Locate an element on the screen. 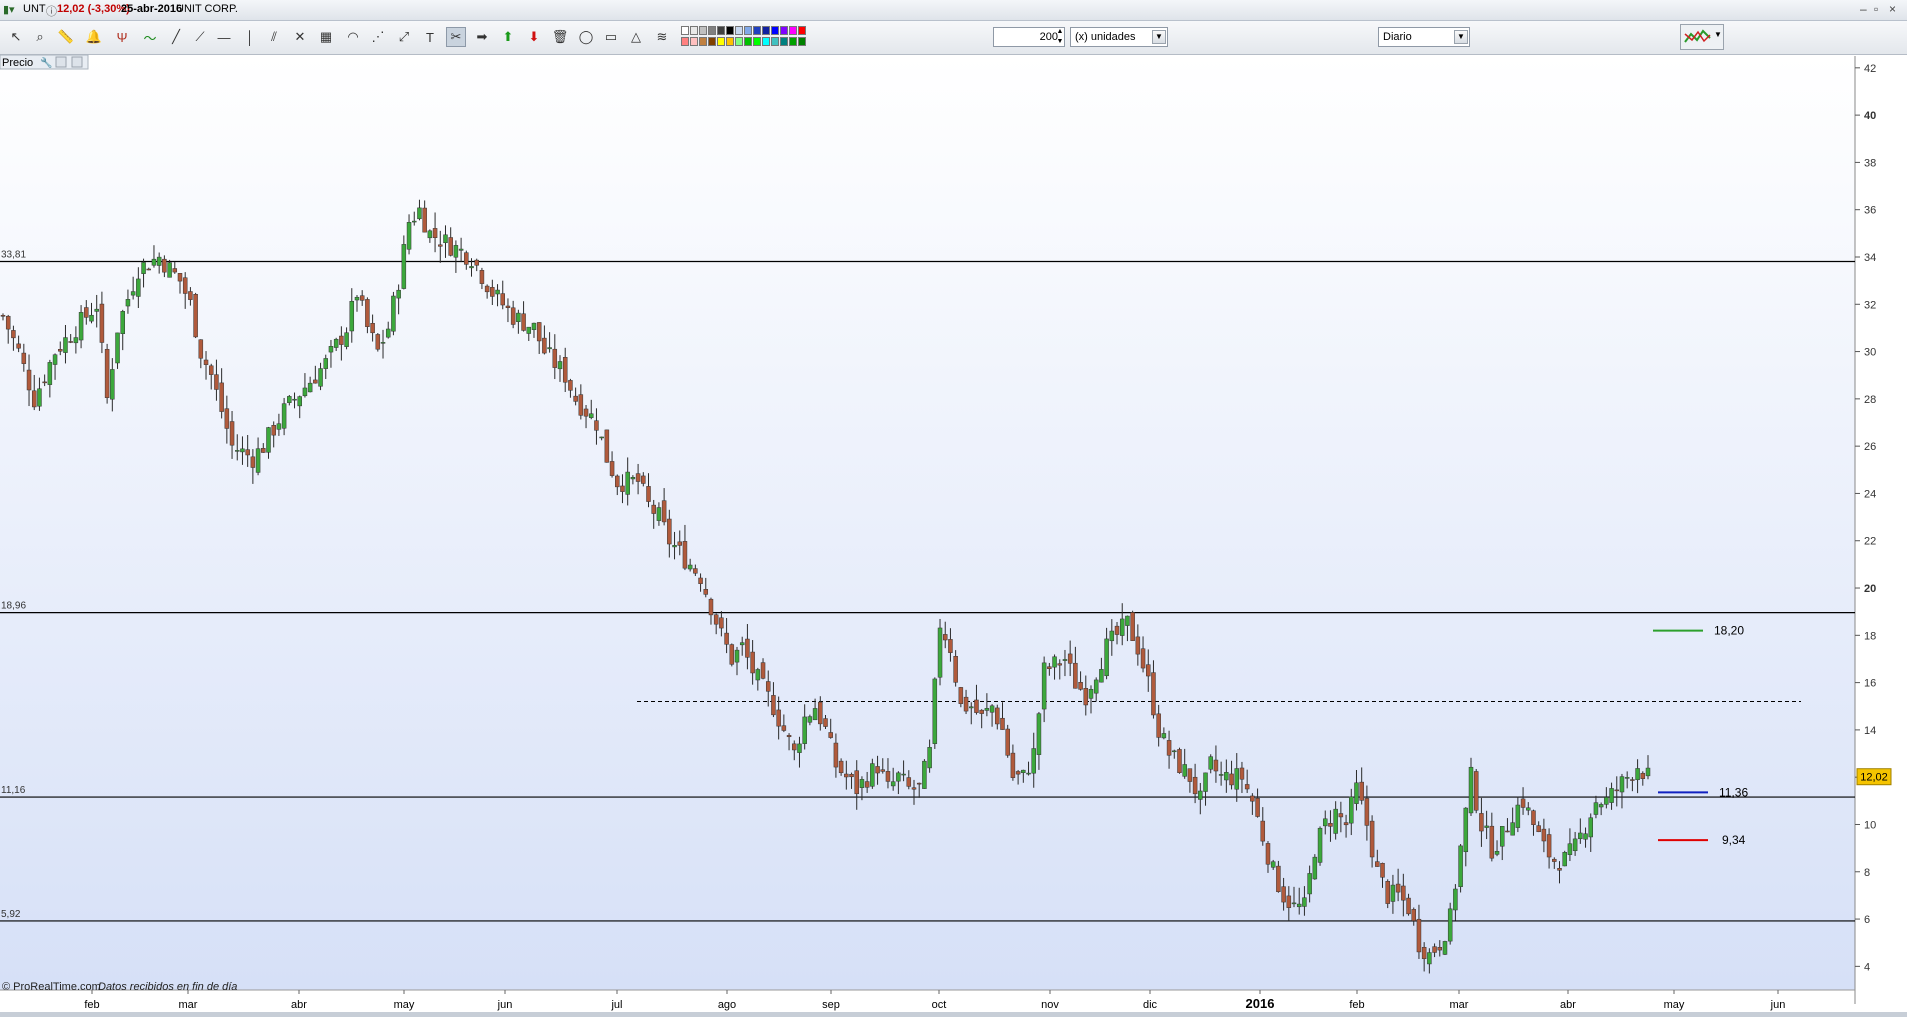  horizontal-scrollbar is located at coordinates (953, 1014).